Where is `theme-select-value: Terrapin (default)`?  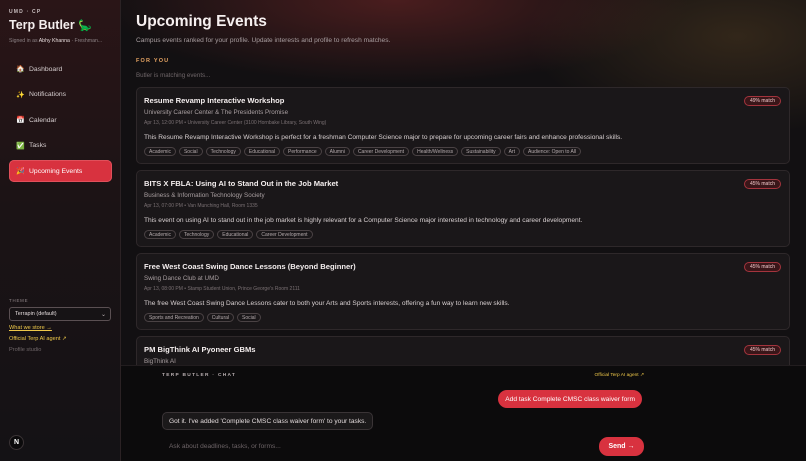
theme-select-value: Terrapin (default) is located at coordinates (36, 314).